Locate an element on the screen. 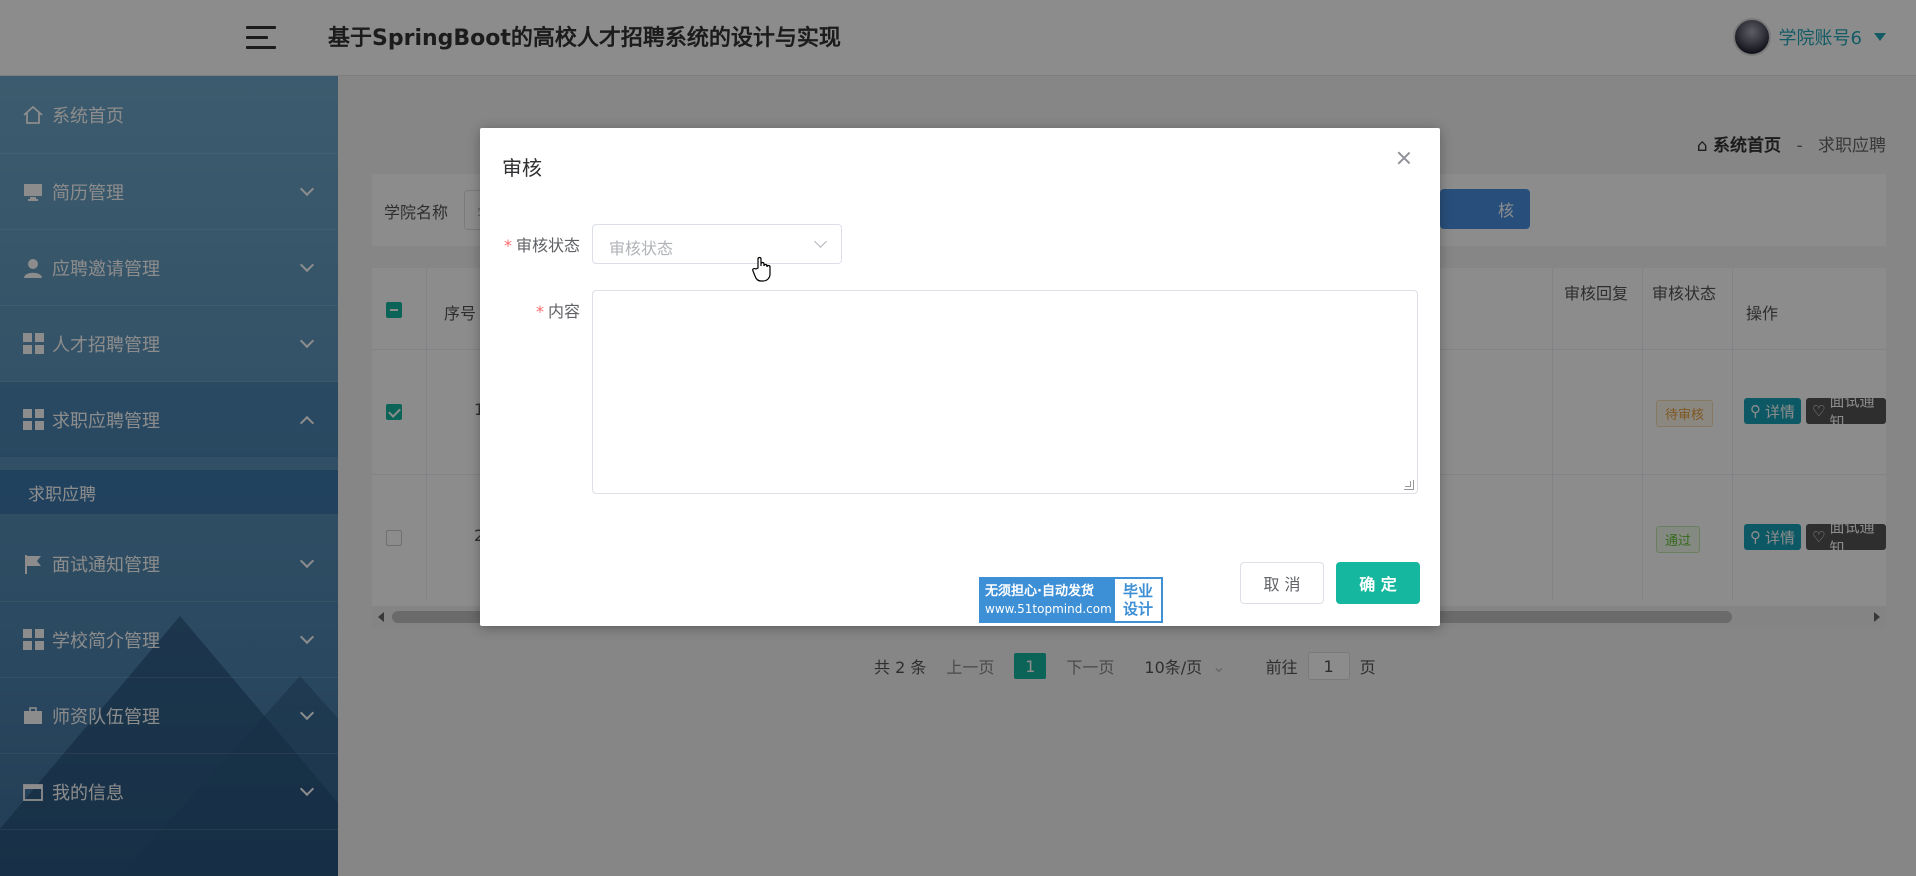  watermark-text: 设计 is located at coordinates (1137, 609).